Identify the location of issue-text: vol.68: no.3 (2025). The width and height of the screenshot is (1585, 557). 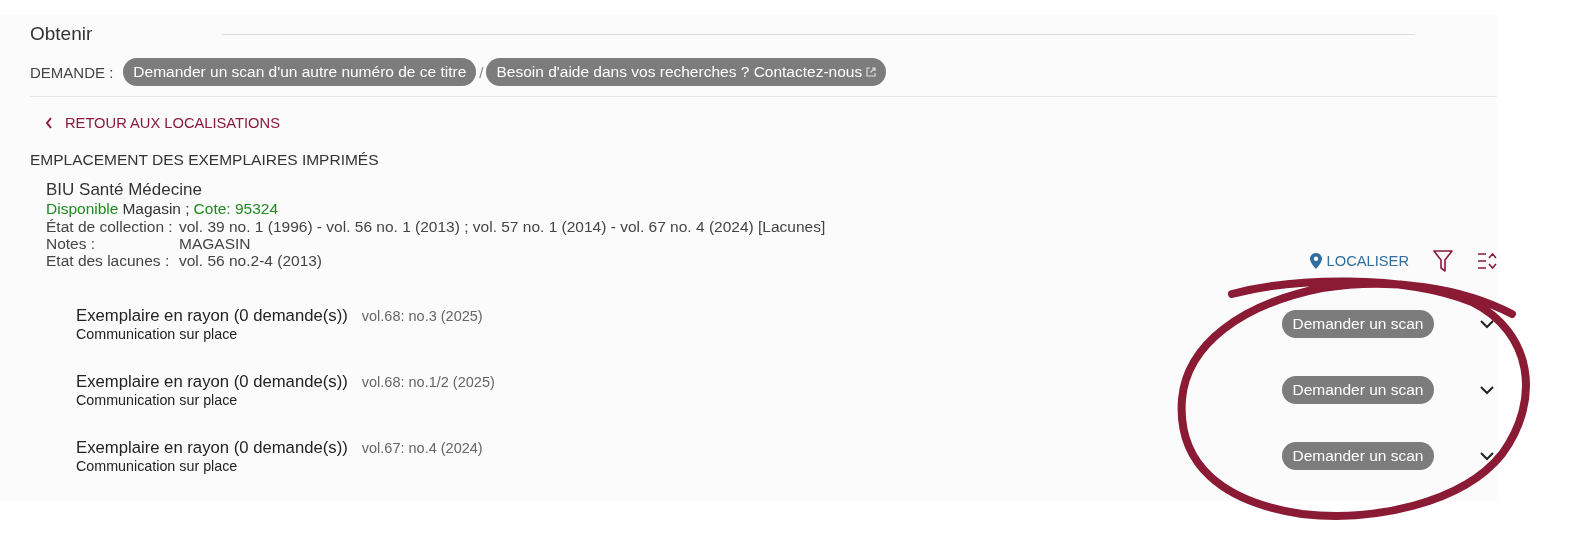
(422, 316).